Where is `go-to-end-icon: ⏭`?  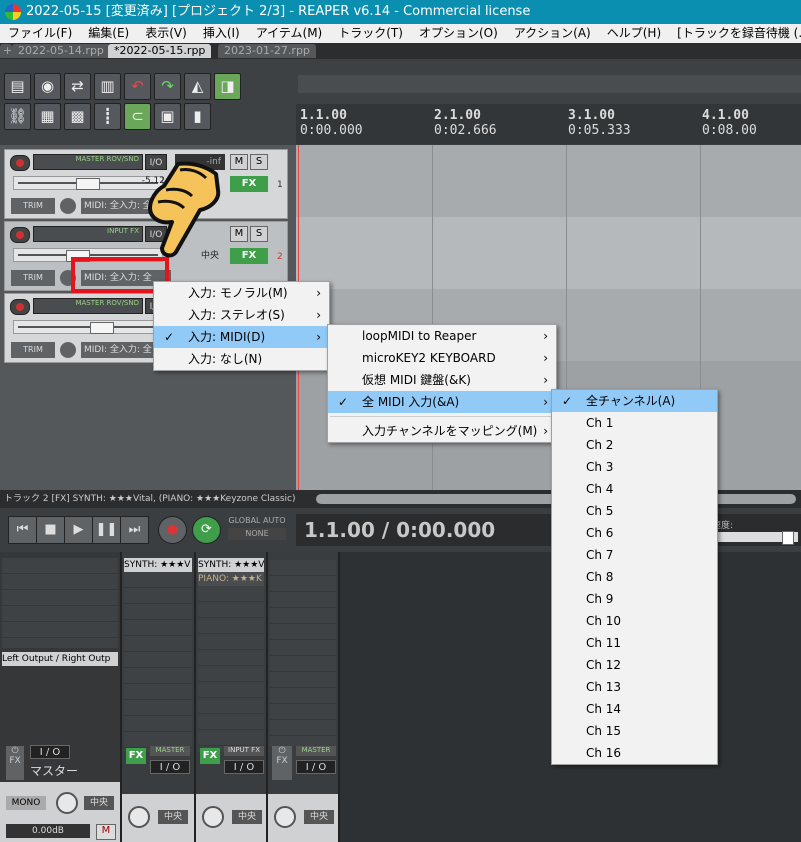 go-to-end-icon: ⏭ is located at coordinates (134, 530).